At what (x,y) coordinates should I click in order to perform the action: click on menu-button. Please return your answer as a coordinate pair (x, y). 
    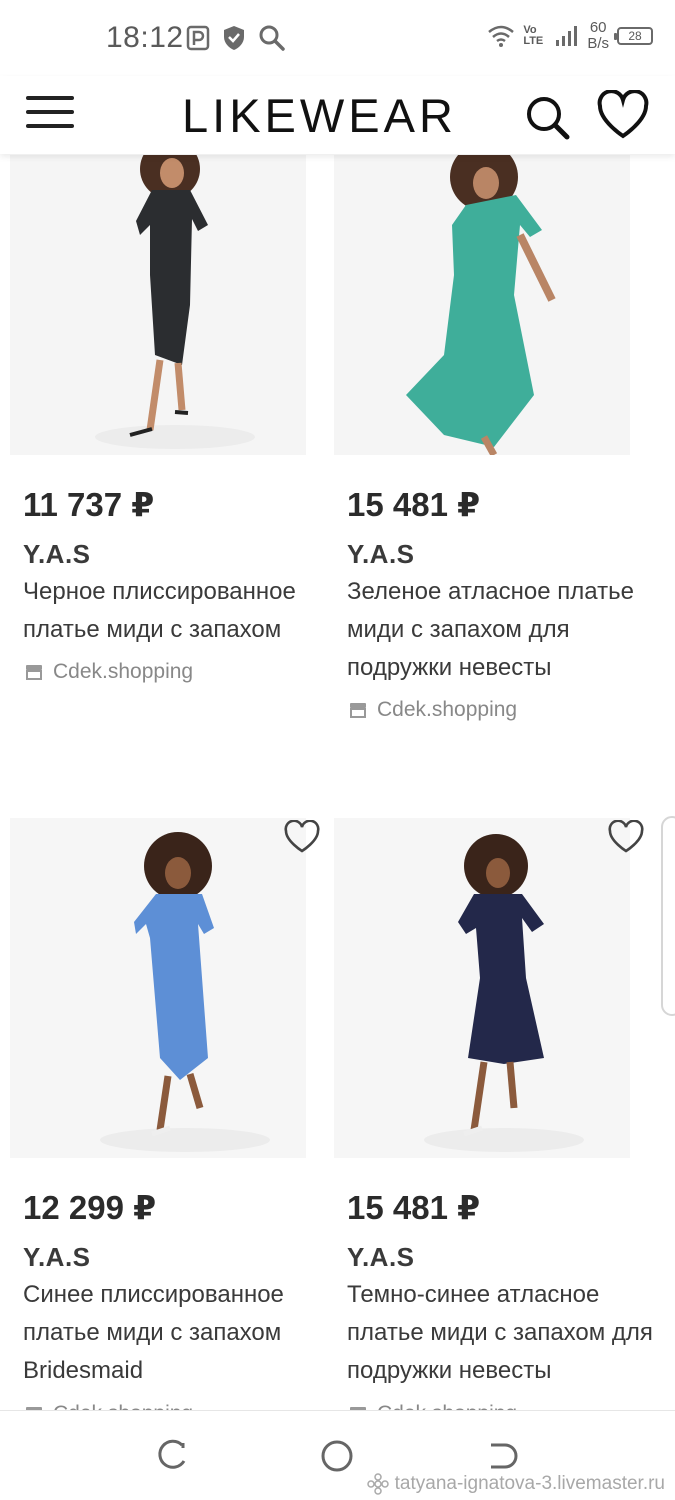
    Looking at the image, I should click on (51, 114).